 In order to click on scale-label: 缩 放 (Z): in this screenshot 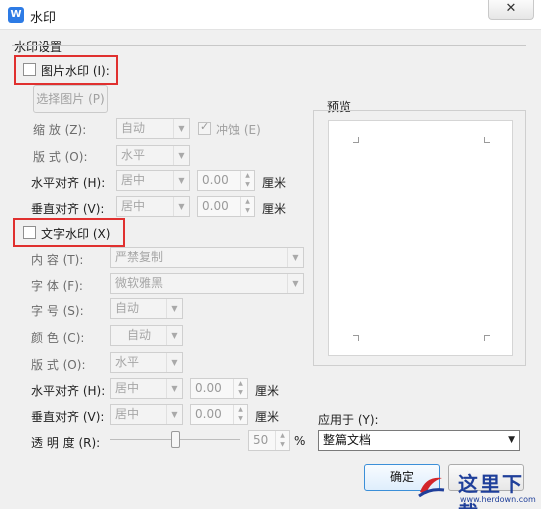, I will do `click(60, 130)`.